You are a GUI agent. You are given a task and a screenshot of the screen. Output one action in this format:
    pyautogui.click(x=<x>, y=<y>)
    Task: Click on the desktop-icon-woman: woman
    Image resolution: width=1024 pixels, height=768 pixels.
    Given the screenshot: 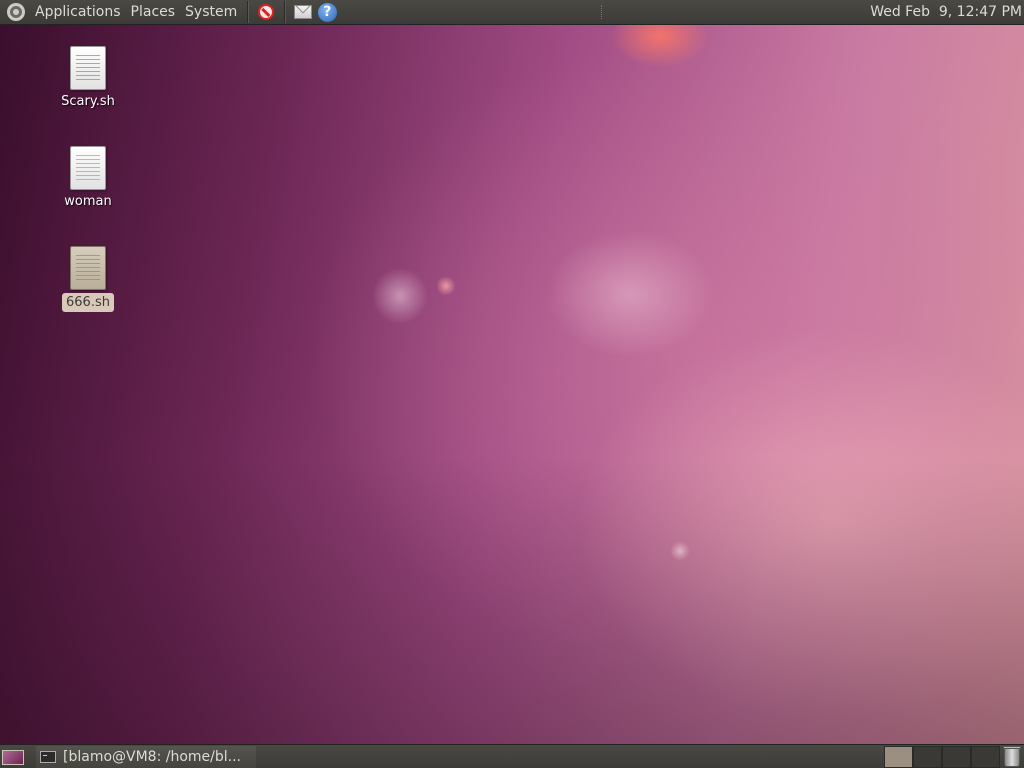 What is the action you would take?
    pyautogui.click(x=88, y=178)
    